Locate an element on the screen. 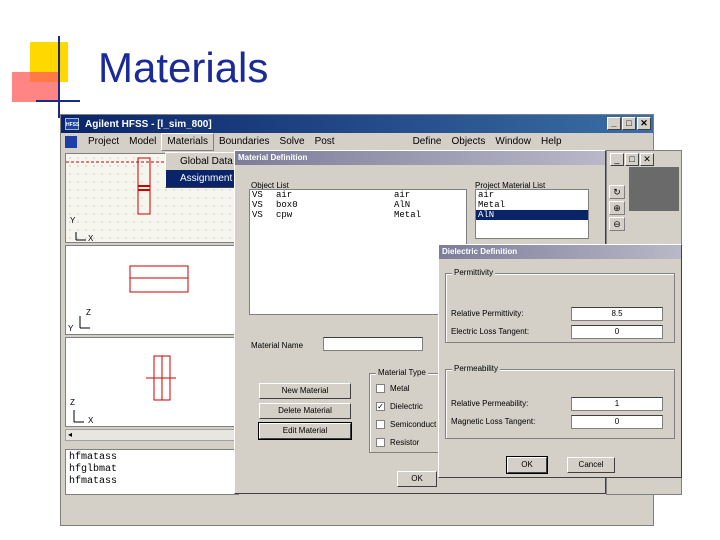 This screenshot has height=540, width=720. magnetic-loss-label: Magnetic Loss Tangent: is located at coordinates (493, 421).